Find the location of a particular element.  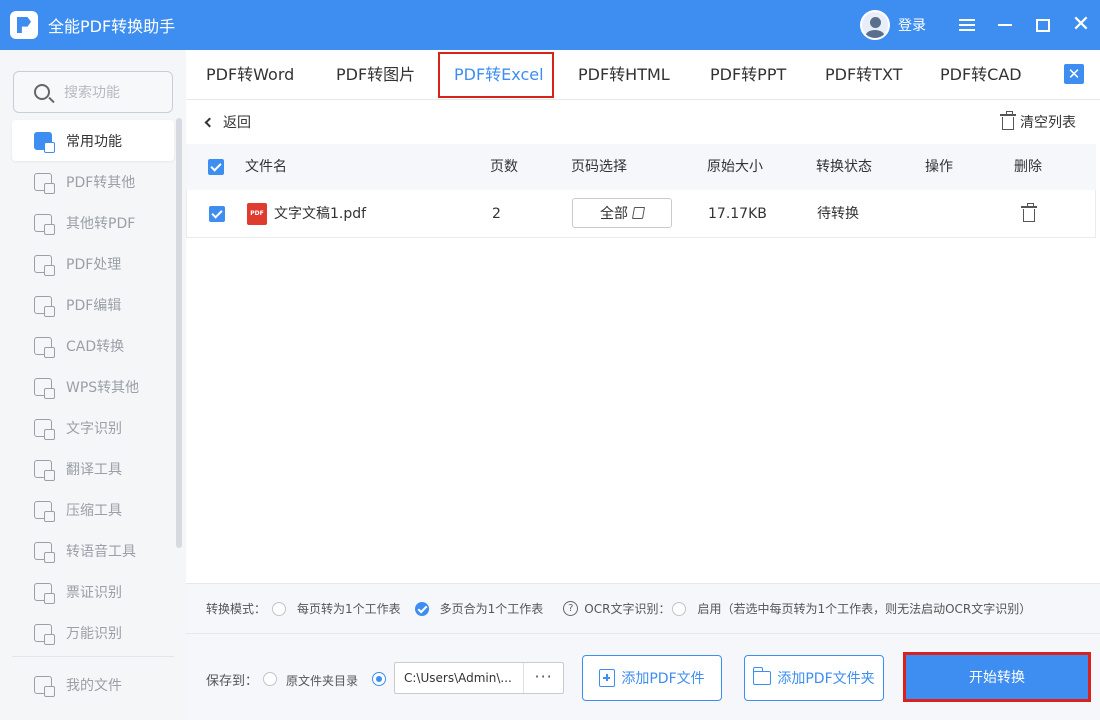

minimize-button is located at coordinates (1005, 25).